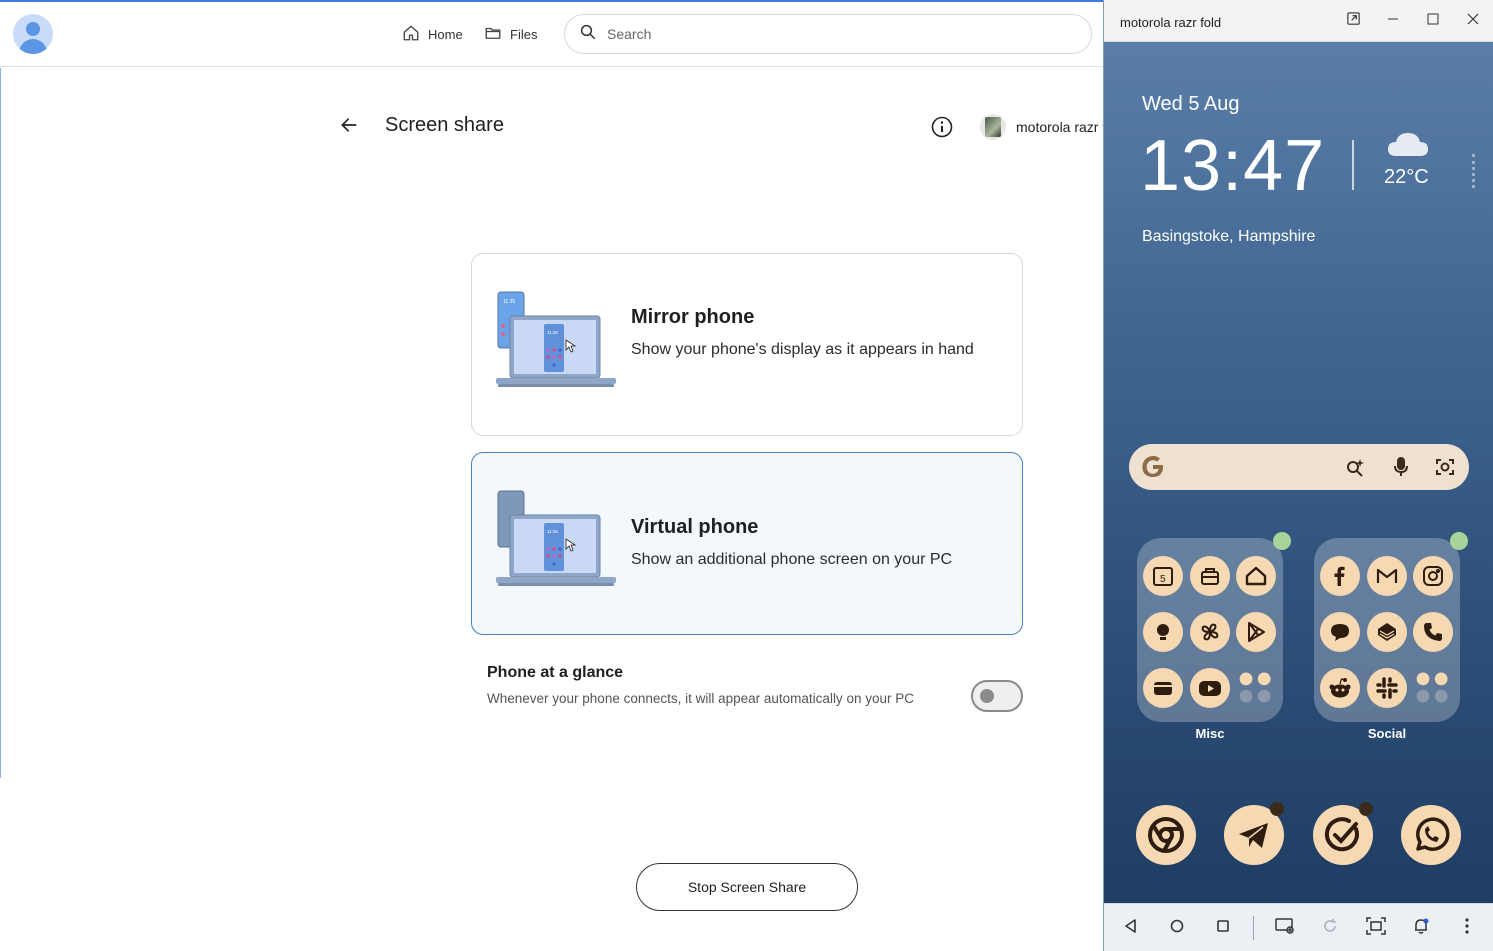 This screenshot has width=1493, height=951. I want to click on minimize-icon, so click(1393, 21).